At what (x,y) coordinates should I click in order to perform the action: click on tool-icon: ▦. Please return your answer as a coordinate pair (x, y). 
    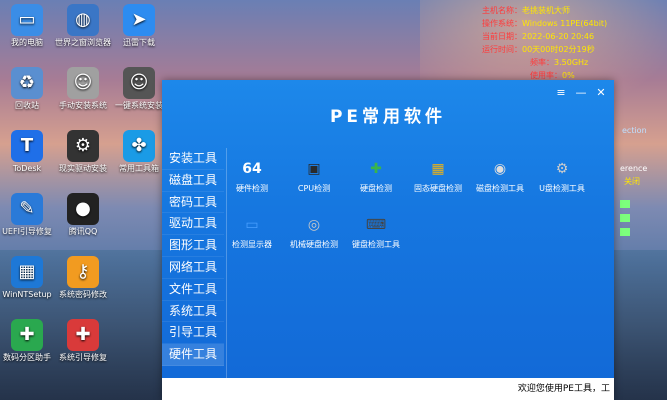
    Looking at the image, I should click on (438, 169).